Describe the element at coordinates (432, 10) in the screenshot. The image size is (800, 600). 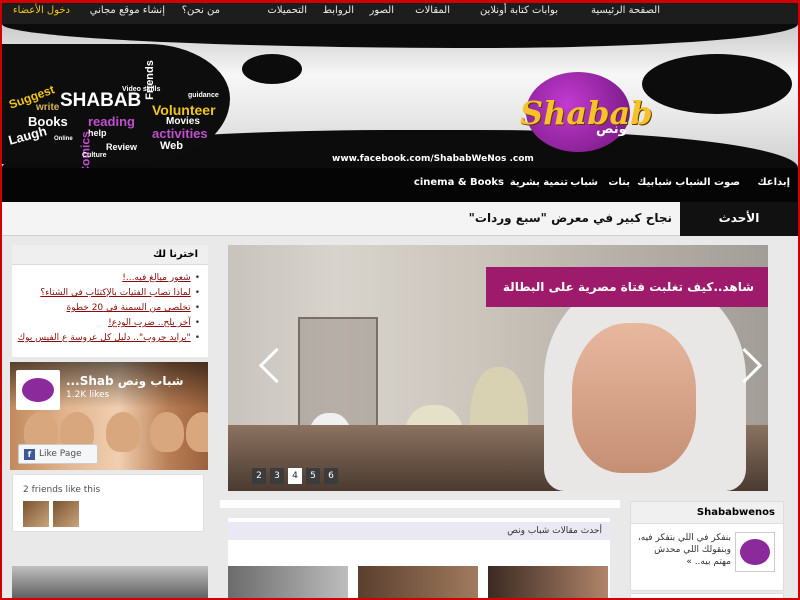
I see `top-nav-articles: المقالات` at that location.